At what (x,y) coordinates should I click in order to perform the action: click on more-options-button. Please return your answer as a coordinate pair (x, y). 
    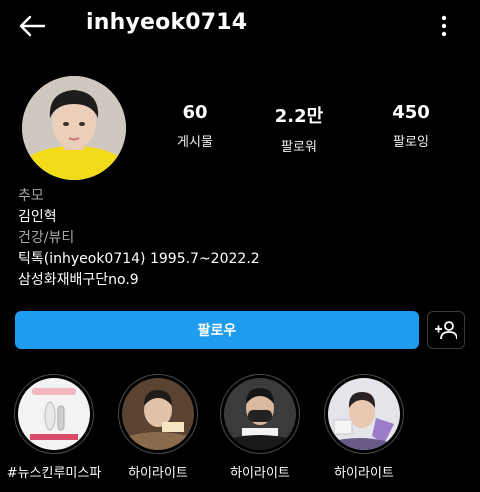
    Looking at the image, I should click on (444, 26).